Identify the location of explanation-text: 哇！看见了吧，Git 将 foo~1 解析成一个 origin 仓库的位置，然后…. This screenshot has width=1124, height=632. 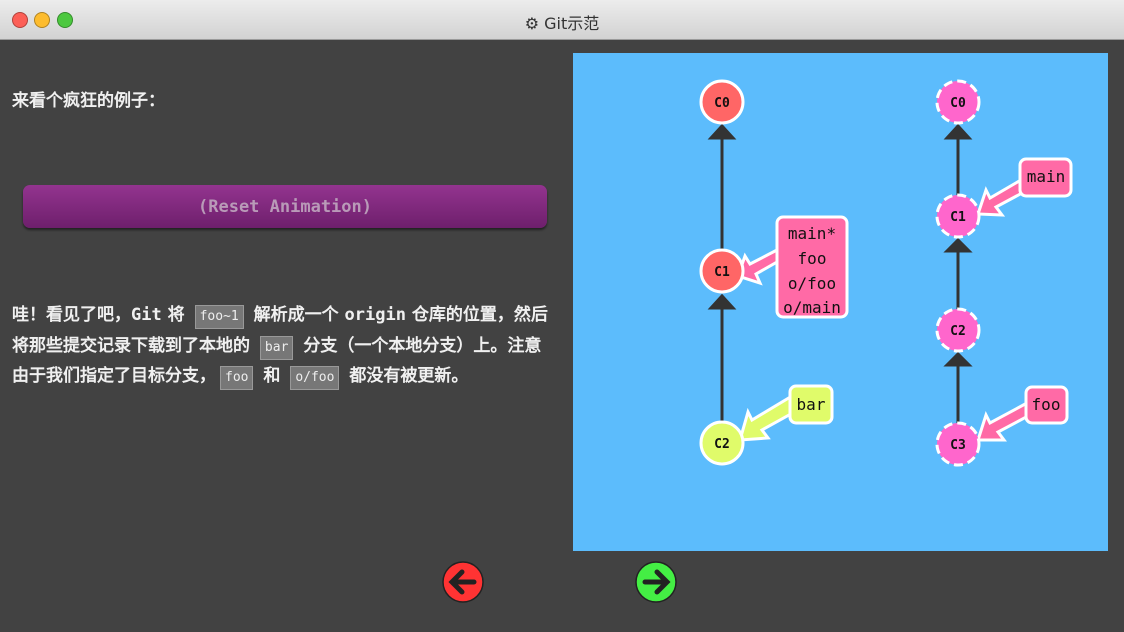
(284, 346).